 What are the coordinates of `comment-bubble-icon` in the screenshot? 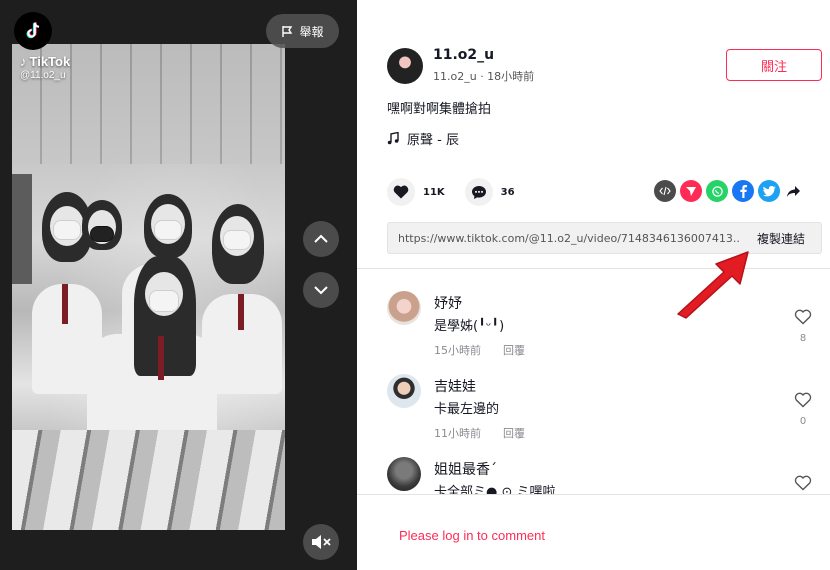 It's located at (478, 192).